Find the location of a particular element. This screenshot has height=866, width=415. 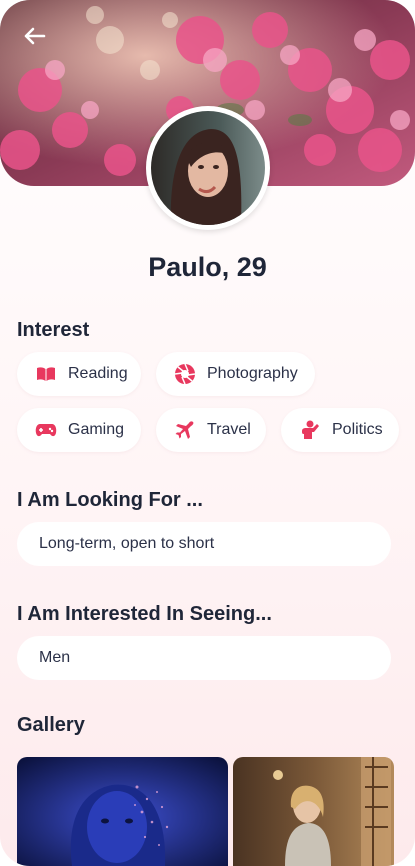

interest-chip-politics: Politics is located at coordinates (340, 430).